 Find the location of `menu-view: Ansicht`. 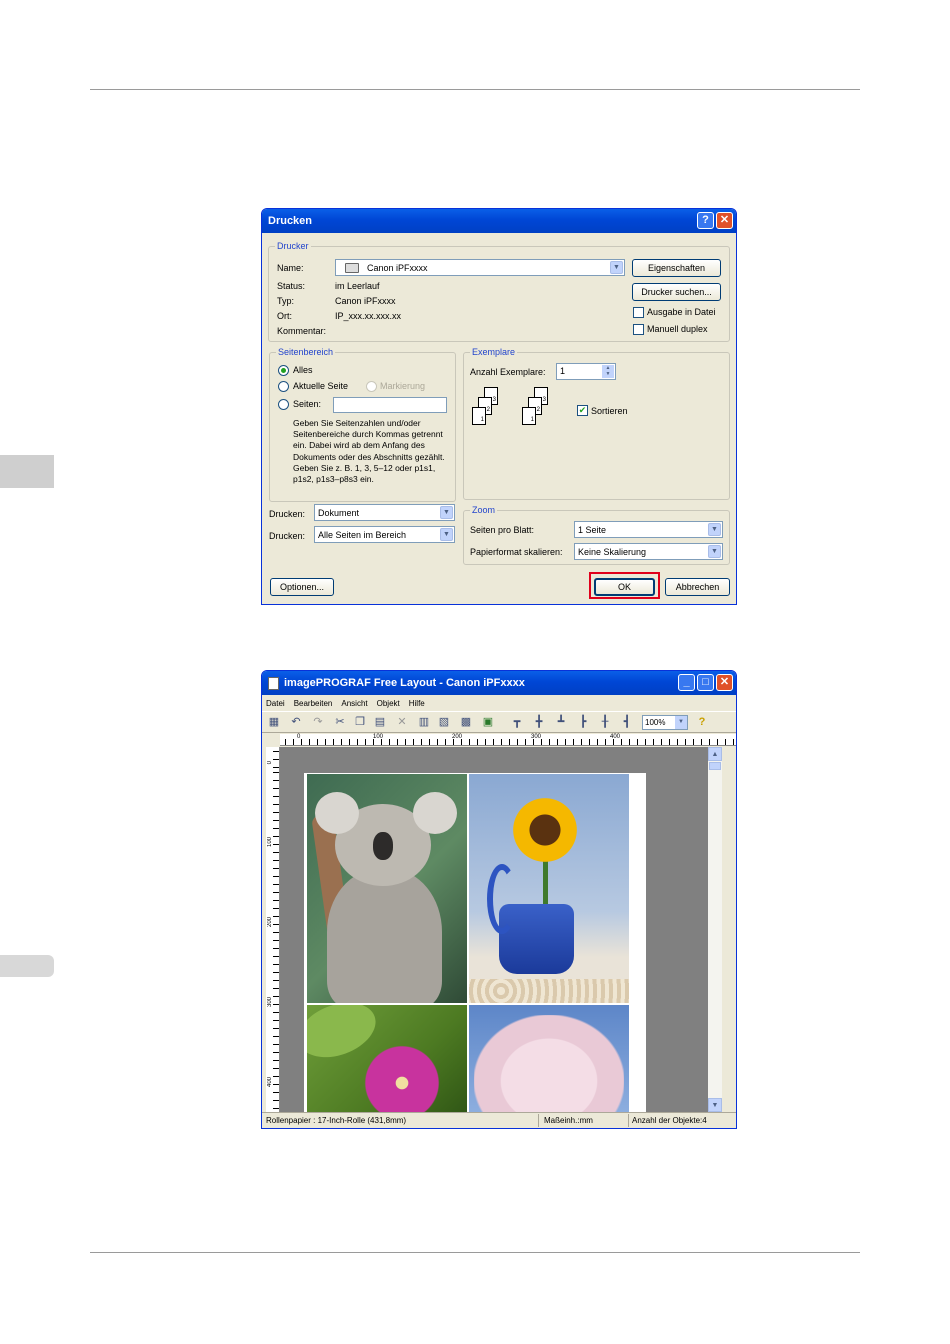

menu-view: Ansicht is located at coordinates (354, 703).